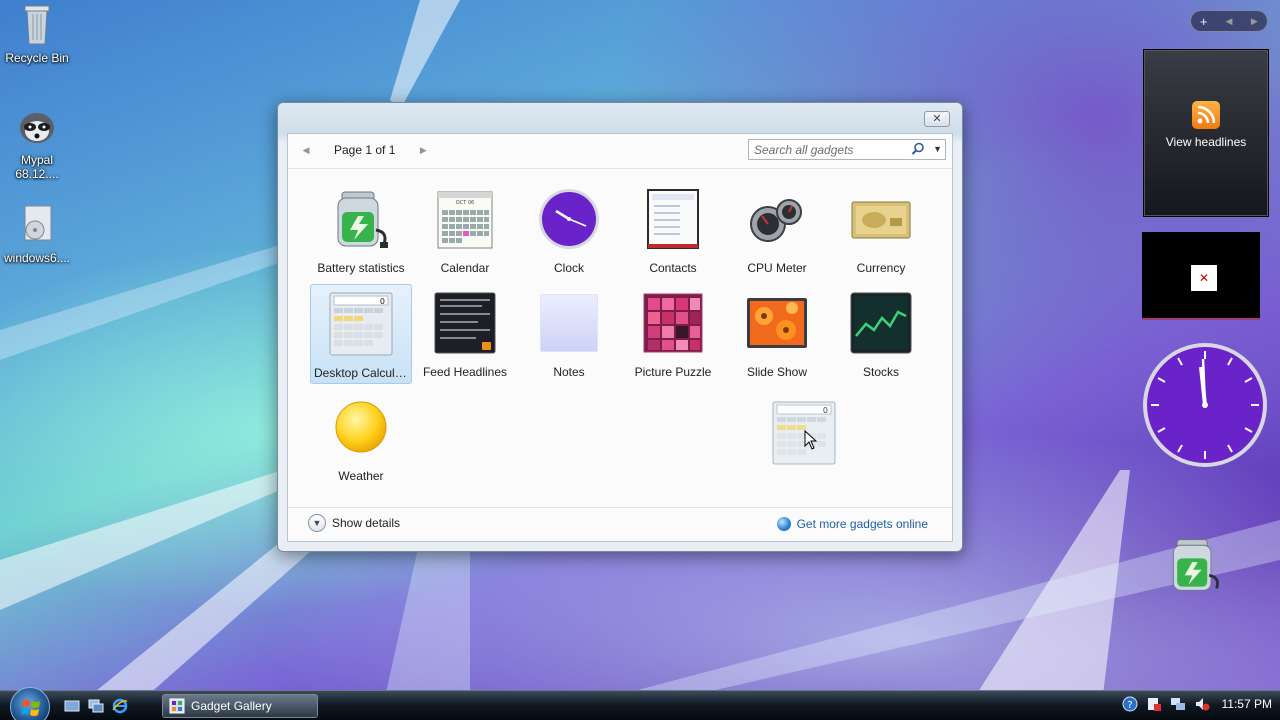  I want to click on gadget-label: Clock, so click(568, 268).